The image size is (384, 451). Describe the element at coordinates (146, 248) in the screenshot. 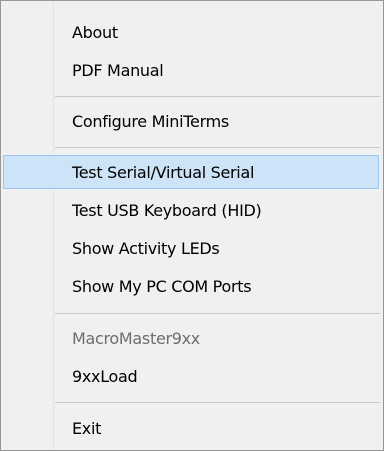

I see `menu-item-show-activity-leds-label: Show Activity LEDs` at that location.